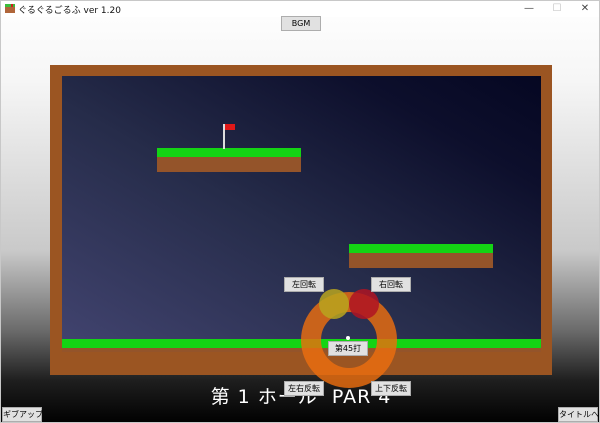 Image resolution: width=600 pixels, height=423 pixels. Describe the element at coordinates (391, 284) in the screenshot. I see `rotate-right-button: 右回転` at that location.